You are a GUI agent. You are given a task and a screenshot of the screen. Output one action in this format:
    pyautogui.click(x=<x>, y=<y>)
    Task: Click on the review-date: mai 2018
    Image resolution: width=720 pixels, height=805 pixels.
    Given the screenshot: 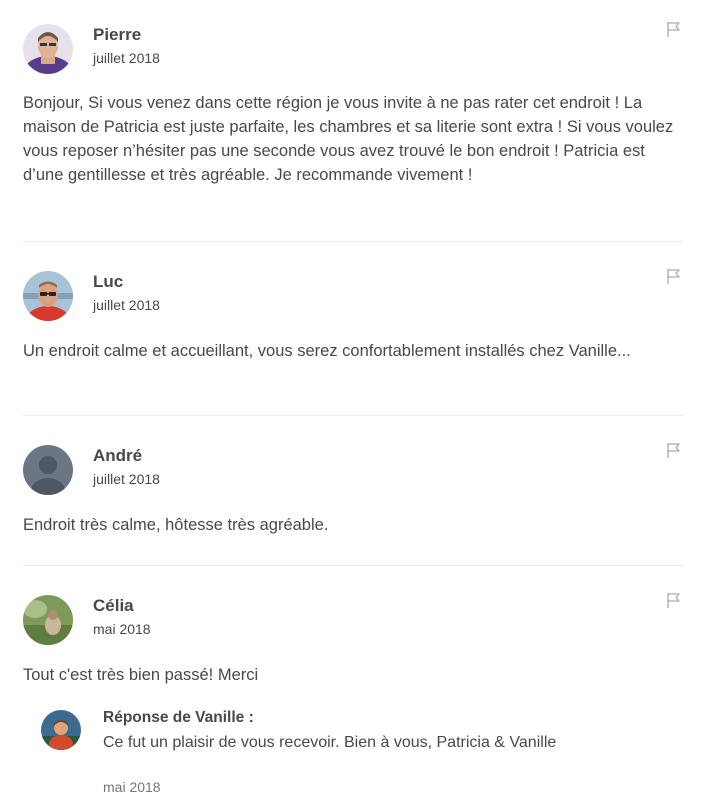 What is the action you would take?
    pyautogui.click(x=122, y=629)
    